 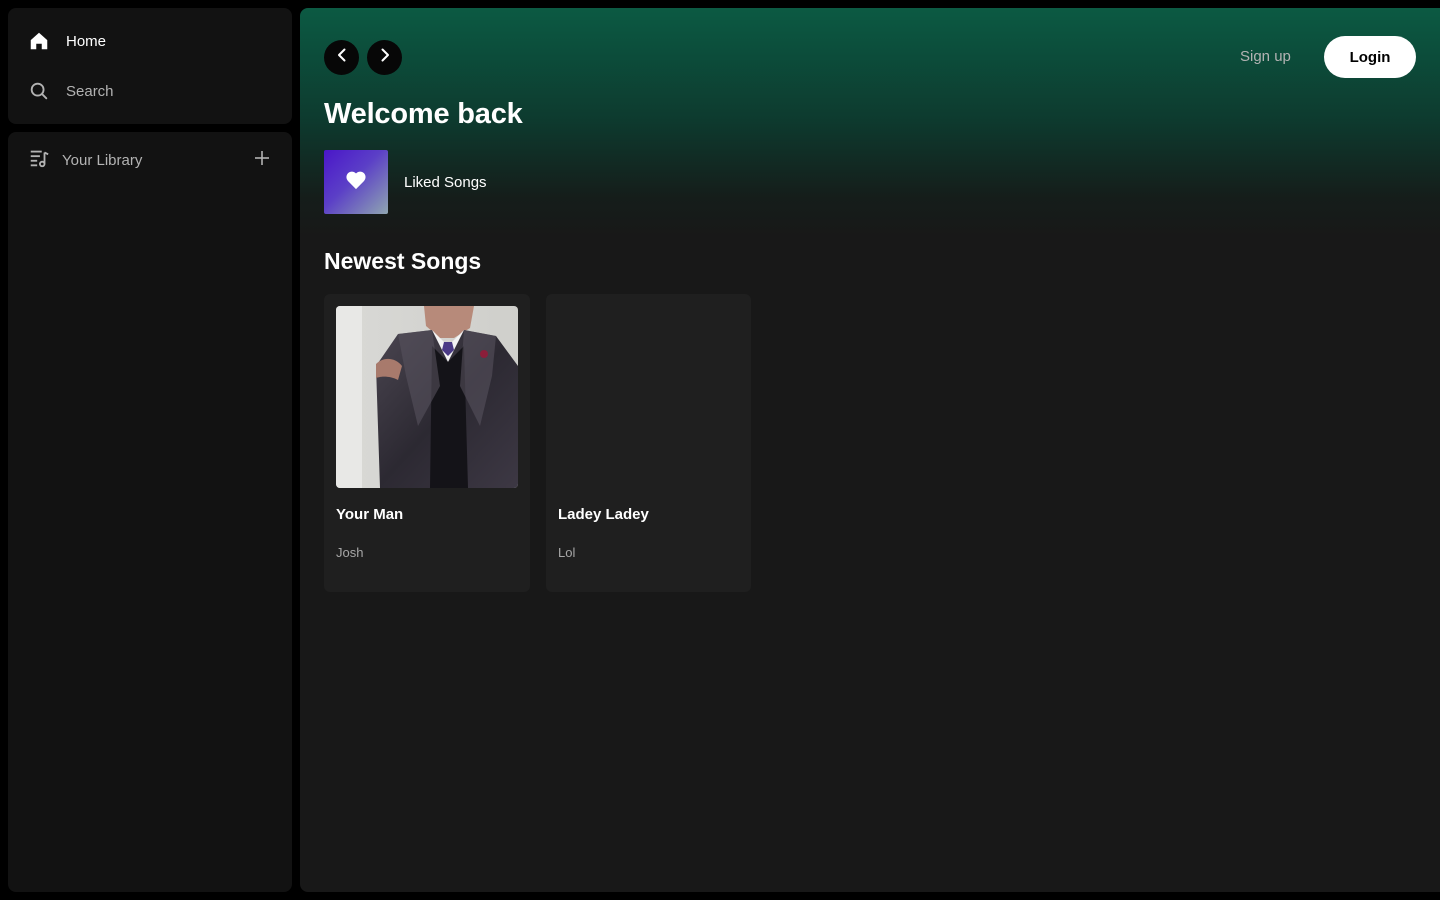 I want to click on plus-icon, so click(x=262, y=160).